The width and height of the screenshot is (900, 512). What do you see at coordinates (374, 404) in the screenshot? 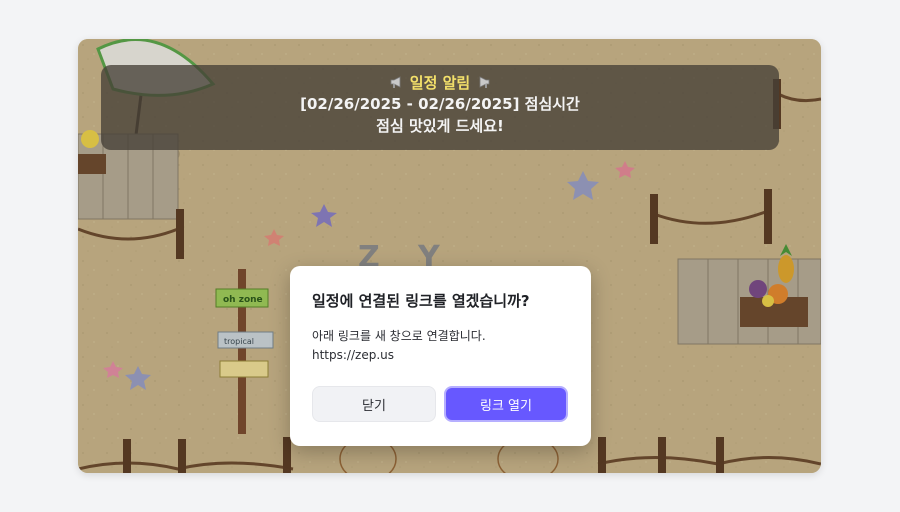
I see `close-button: 닫기` at bounding box center [374, 404].